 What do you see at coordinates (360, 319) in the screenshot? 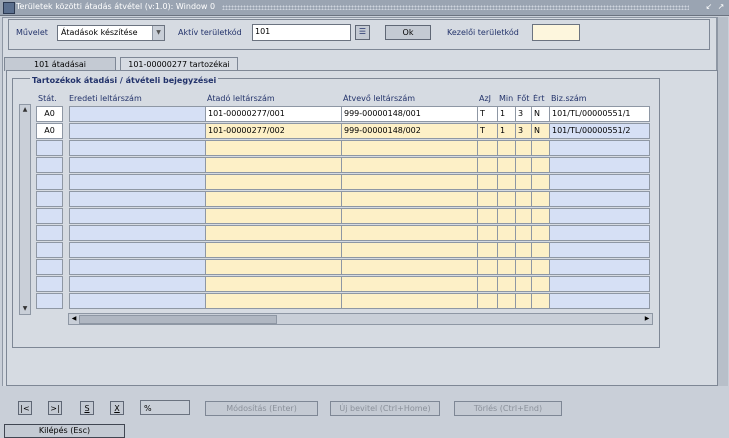
I see `table-horizontal-scrollbar: ◀ ▶` at bounding box center [360, 319].